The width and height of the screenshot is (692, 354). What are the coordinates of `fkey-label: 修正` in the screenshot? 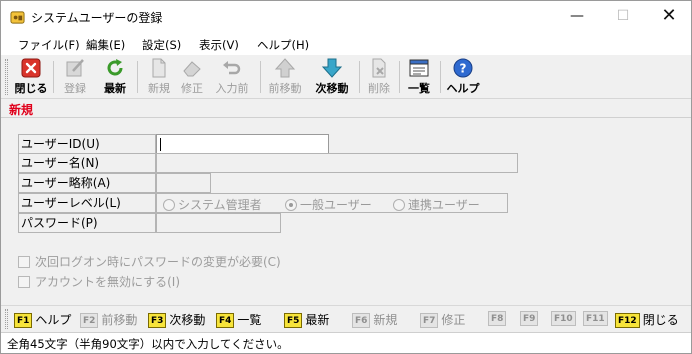 It's located at (453, 320).